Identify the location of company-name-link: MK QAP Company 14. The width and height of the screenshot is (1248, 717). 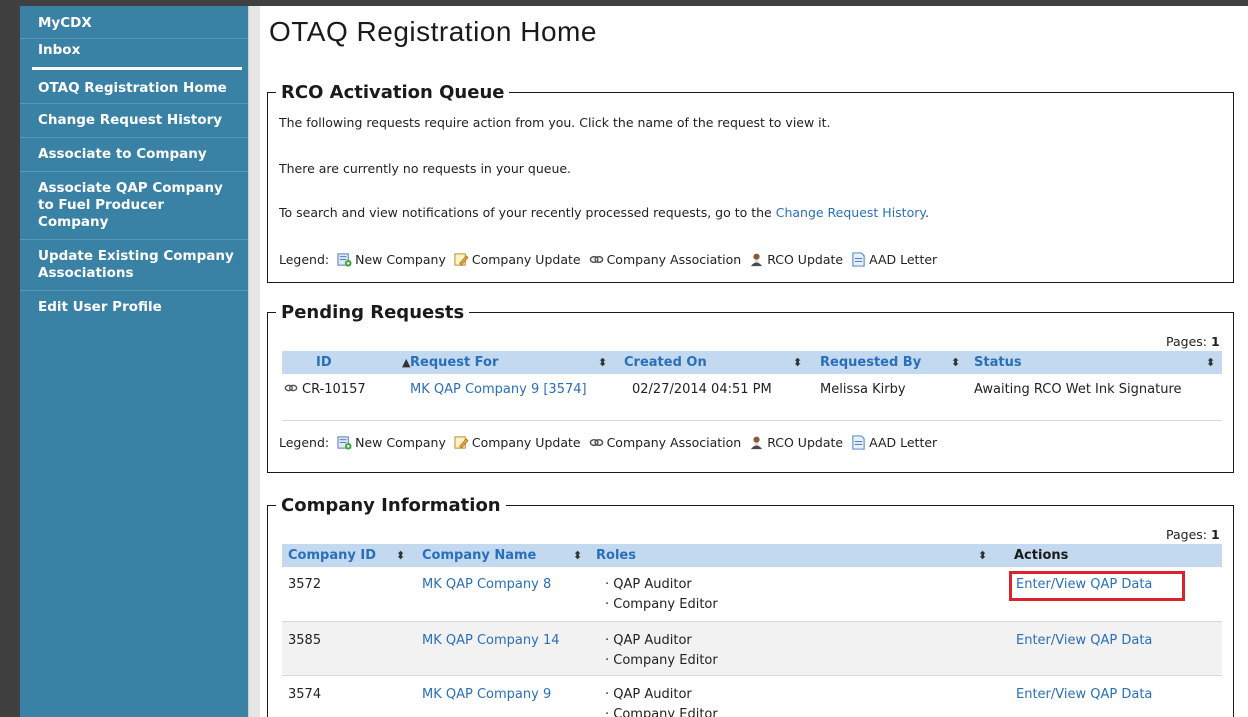
(491, 640).